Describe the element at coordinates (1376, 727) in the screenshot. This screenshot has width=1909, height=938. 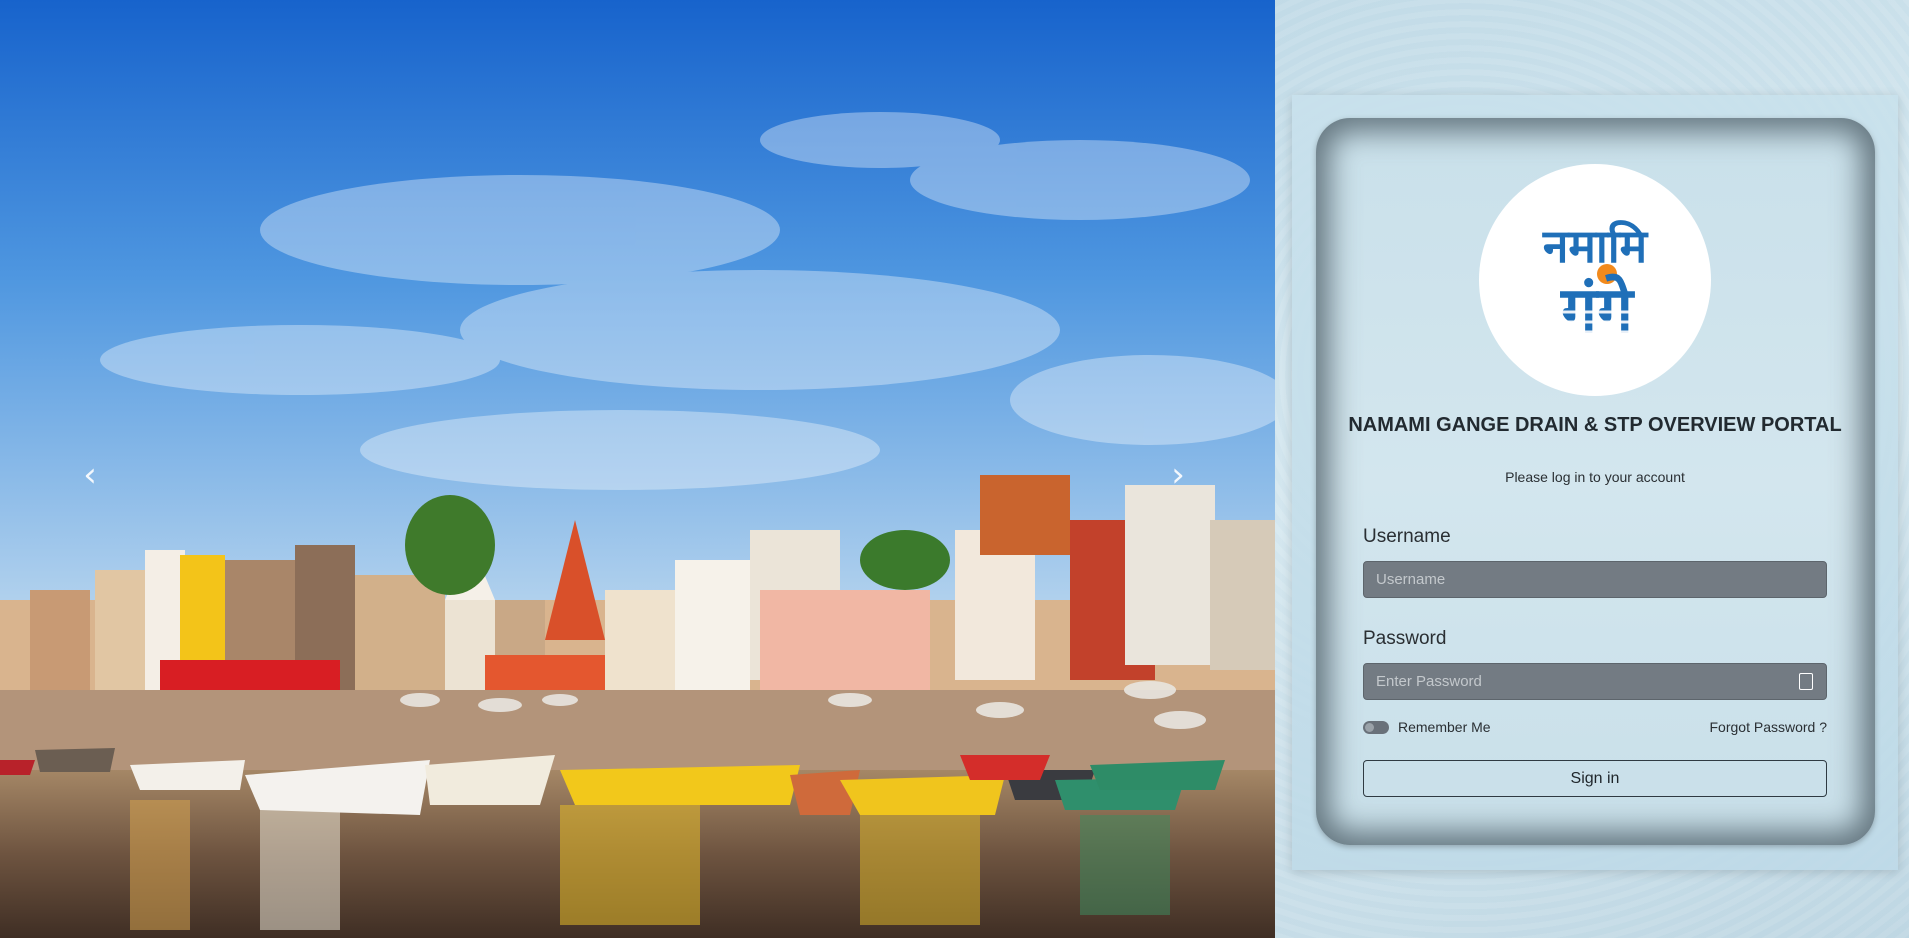
I see `toggle-switch-icon` at that location.